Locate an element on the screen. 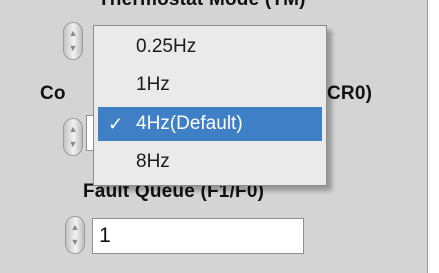 The width and height of the screenshot is (439, 273). menu-item-0-25hz: 0.25Hz is located at coordinates (210, 47).